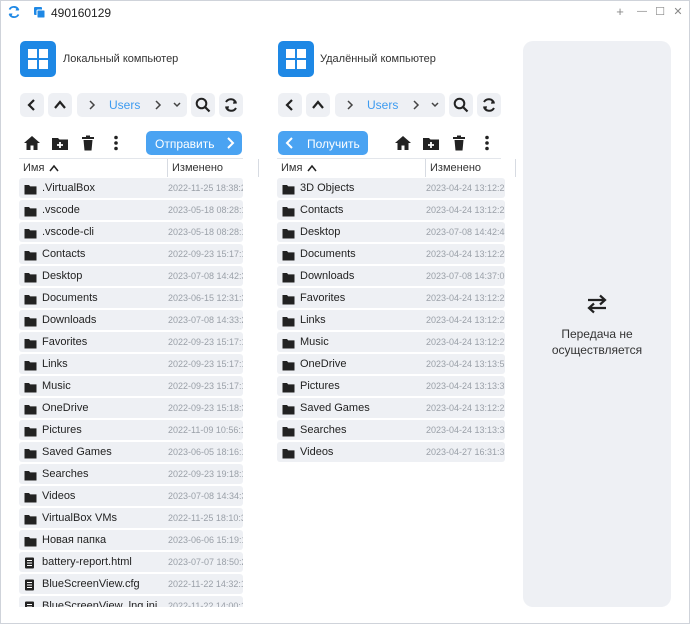 This screenshot has height=624, width=690. What do you see at coordinates (131, 276) in the screenshot?
I see `table-row: Desktop 2023-07-08 14:42:3` at bounding box center [131, 276].